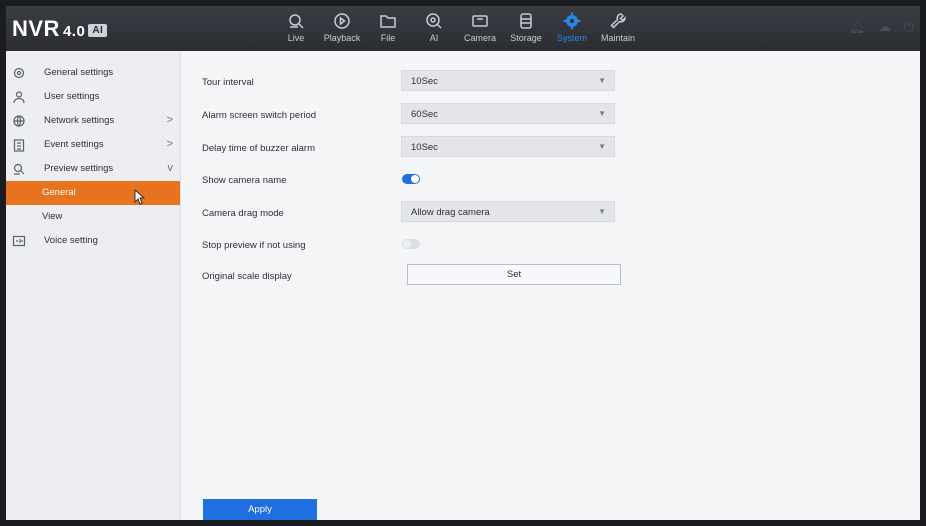 Image resolution: width=926 pixels, height=526 pixels. I want to click on alarm-switch-select: 60Sec ▼, so click(508, 113).